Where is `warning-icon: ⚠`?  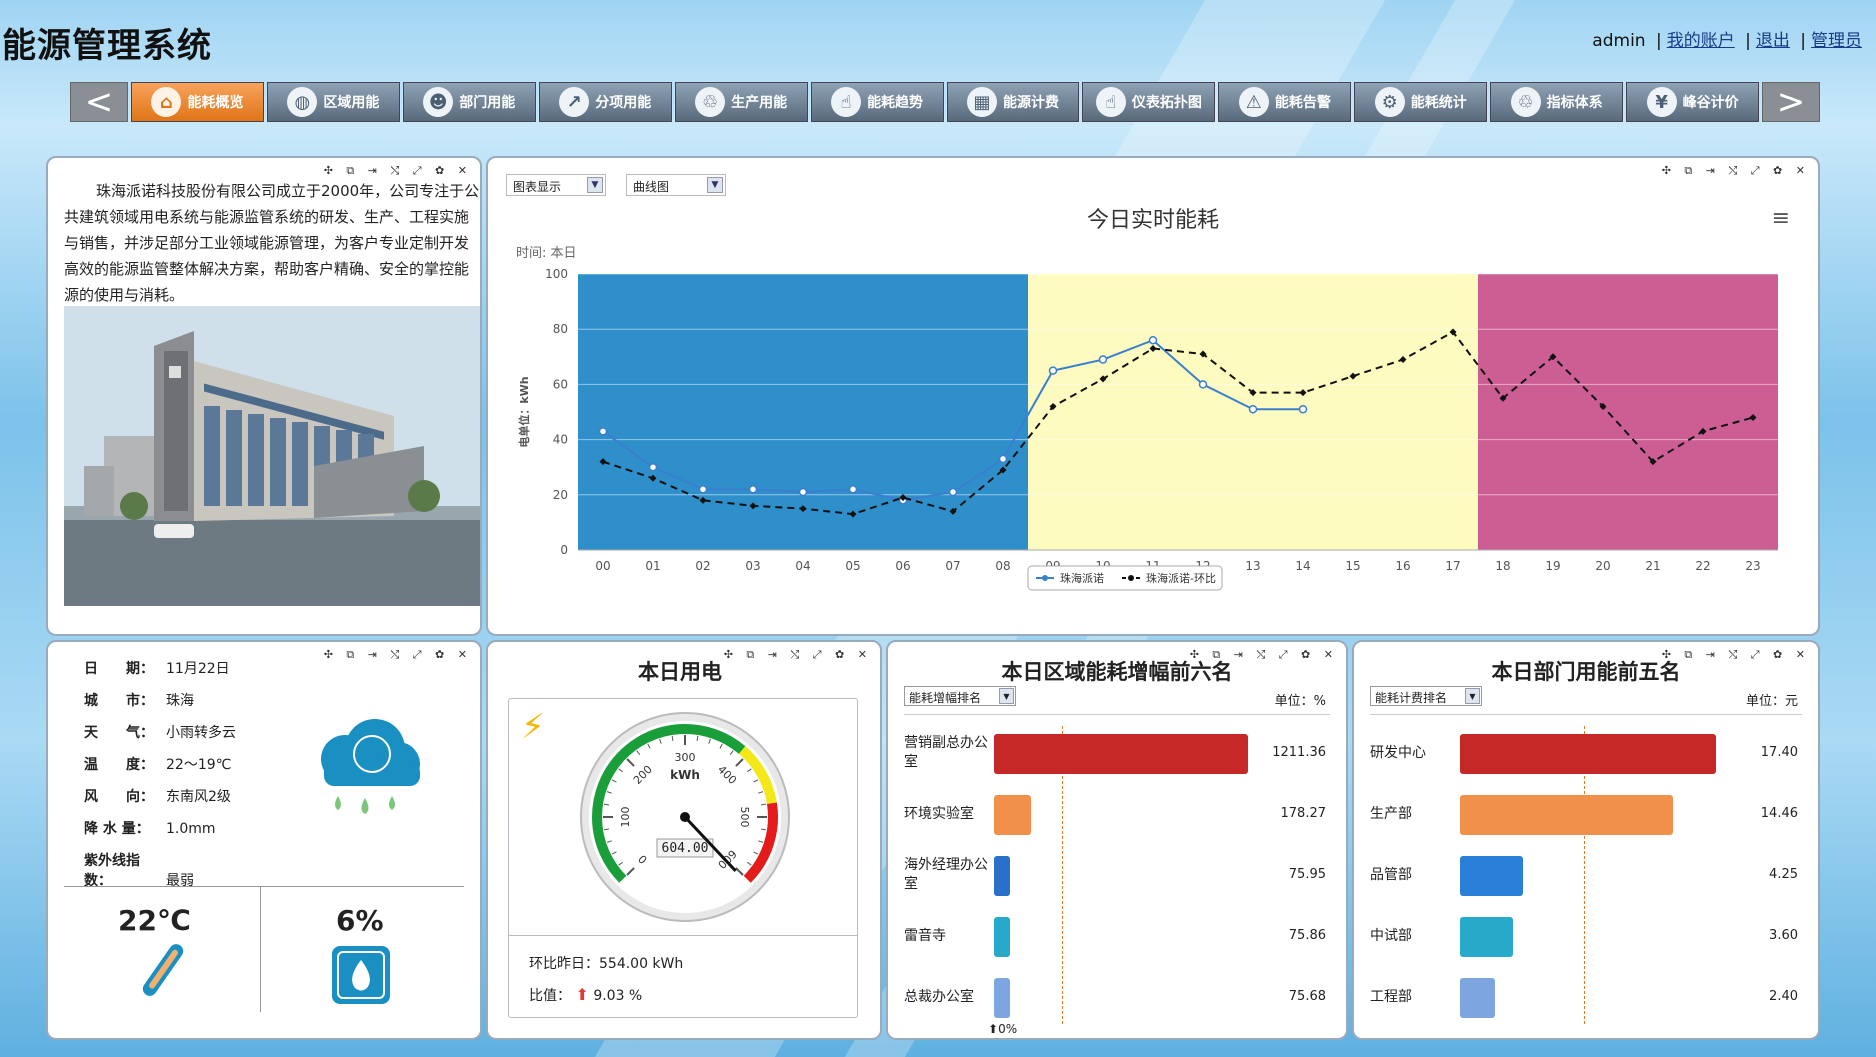
warning-icon: ⚠ is located at coordinates (1253, 102).